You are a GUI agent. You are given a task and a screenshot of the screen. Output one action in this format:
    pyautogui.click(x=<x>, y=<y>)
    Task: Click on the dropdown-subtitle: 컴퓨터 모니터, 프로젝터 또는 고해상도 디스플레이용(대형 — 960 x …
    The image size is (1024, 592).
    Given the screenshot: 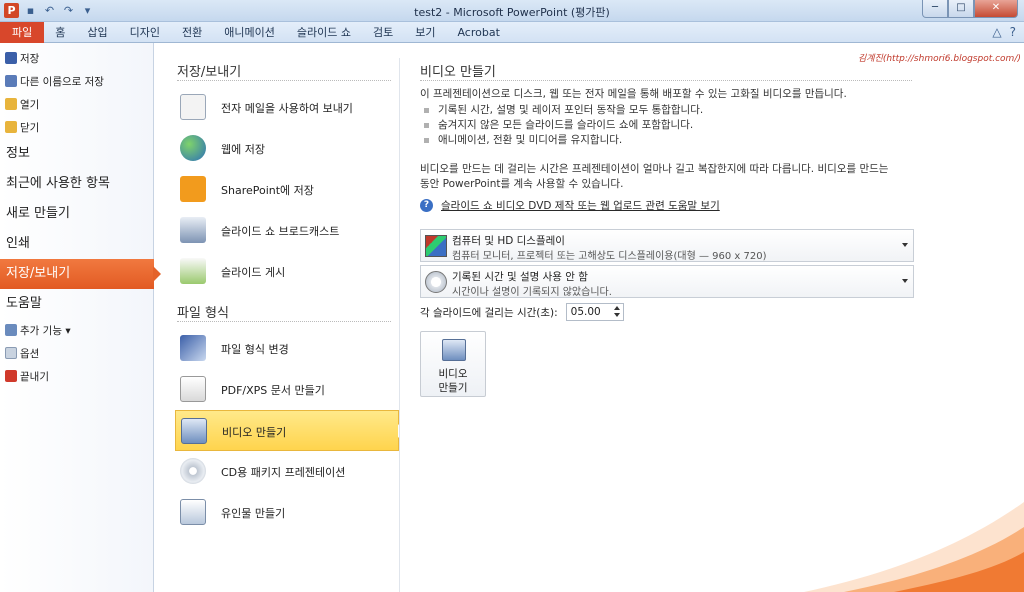 What is the action you would take?
    pyautogui.click(x=609, y=256)
    